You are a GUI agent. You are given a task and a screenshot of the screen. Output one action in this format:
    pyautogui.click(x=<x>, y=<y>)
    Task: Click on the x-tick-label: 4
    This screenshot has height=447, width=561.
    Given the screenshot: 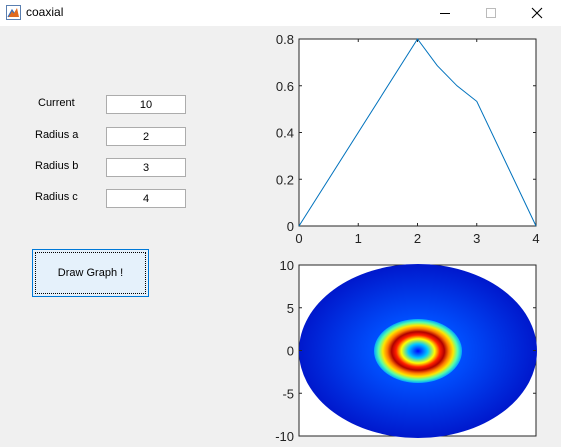 What is the action you would take?
    pyautogui.click(x=535, y=238)
    